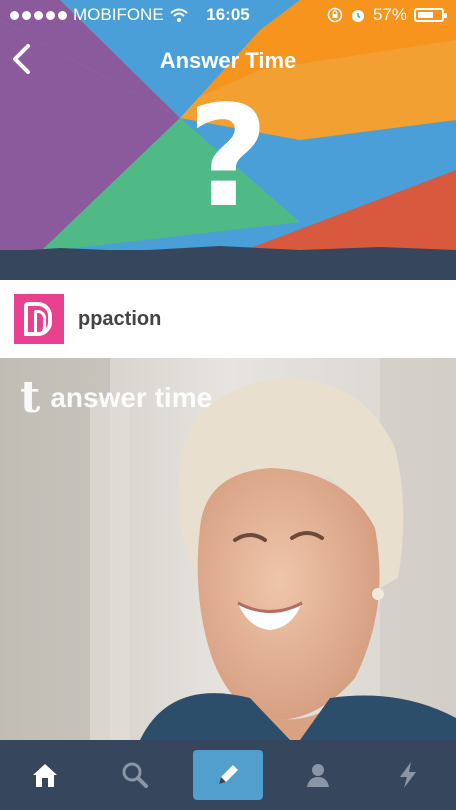  Describe the element at coordinates (30, 397) in the screenshot. I see `tumblr-logo-icon: t` at that location.